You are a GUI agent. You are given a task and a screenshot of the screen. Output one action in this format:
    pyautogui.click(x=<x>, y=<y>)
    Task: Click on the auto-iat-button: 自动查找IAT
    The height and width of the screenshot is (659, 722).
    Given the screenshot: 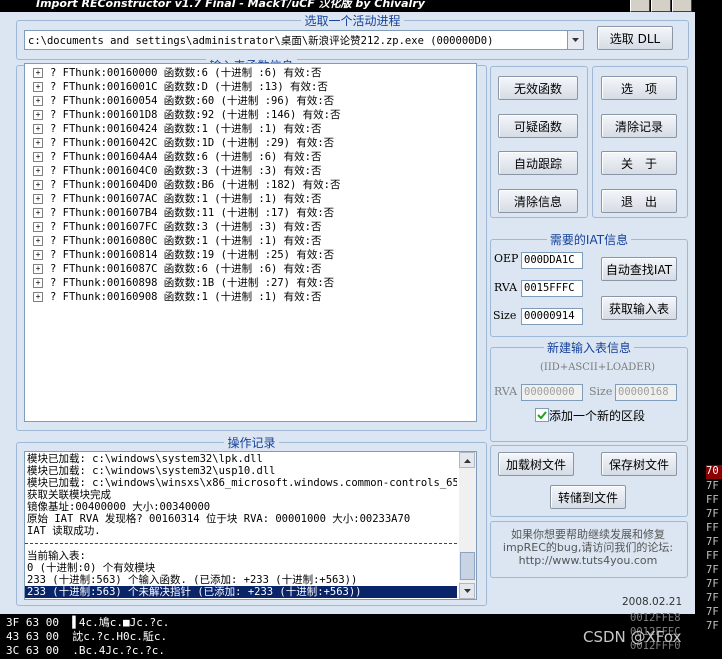 What is the action you would take?
    pyautogui.click(x=639, y=269)
    